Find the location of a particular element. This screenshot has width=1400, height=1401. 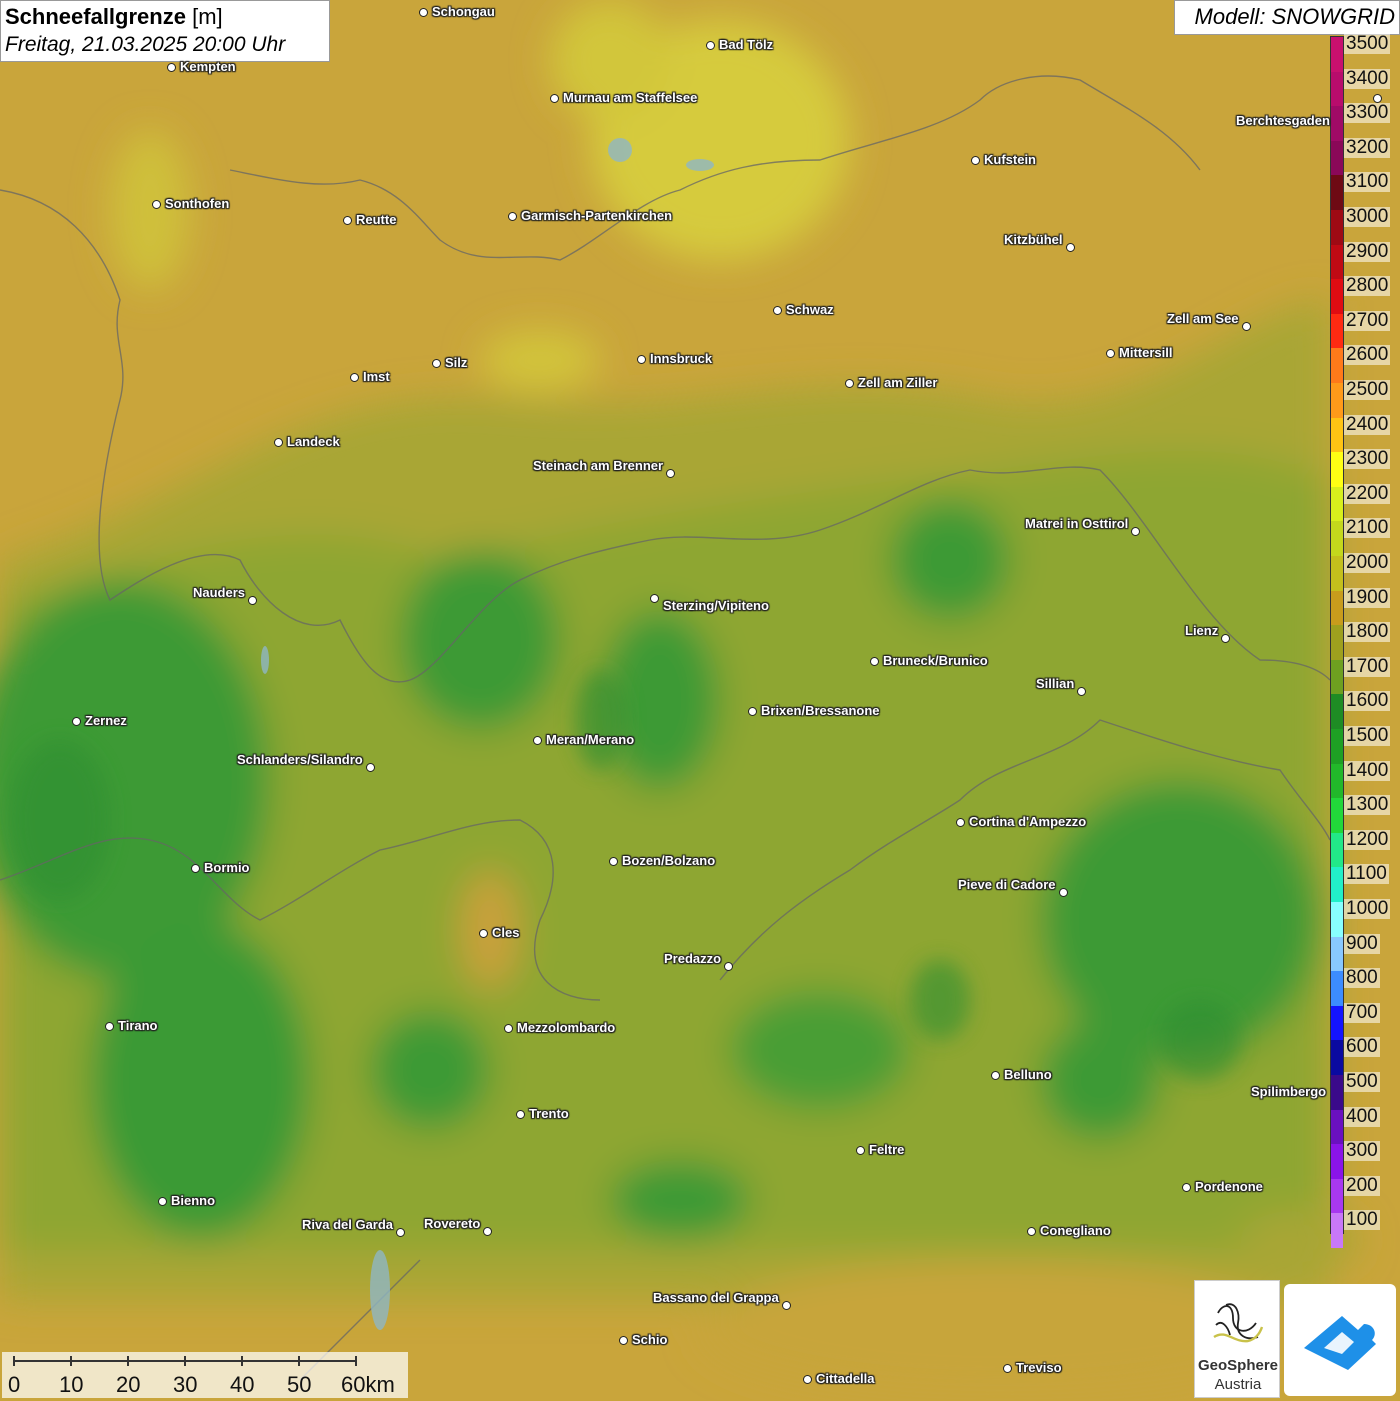

city-label: Imst is located at coordinates (376, 376).